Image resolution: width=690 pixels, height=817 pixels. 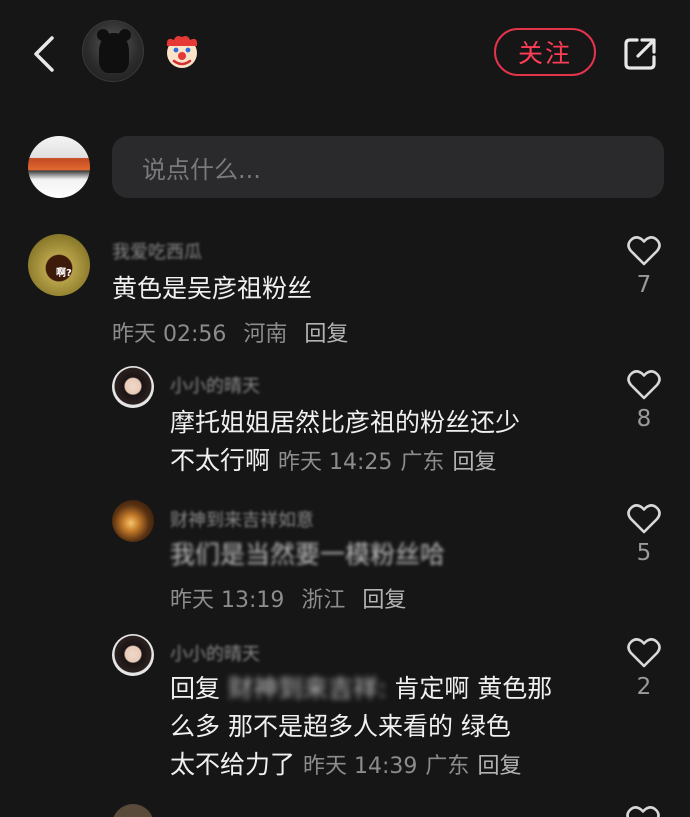 What do you see at coordinates (220, 460) in the screenshot?
I see `reply-text-fragment: 不太行啊` at bounding box center [220, 460].